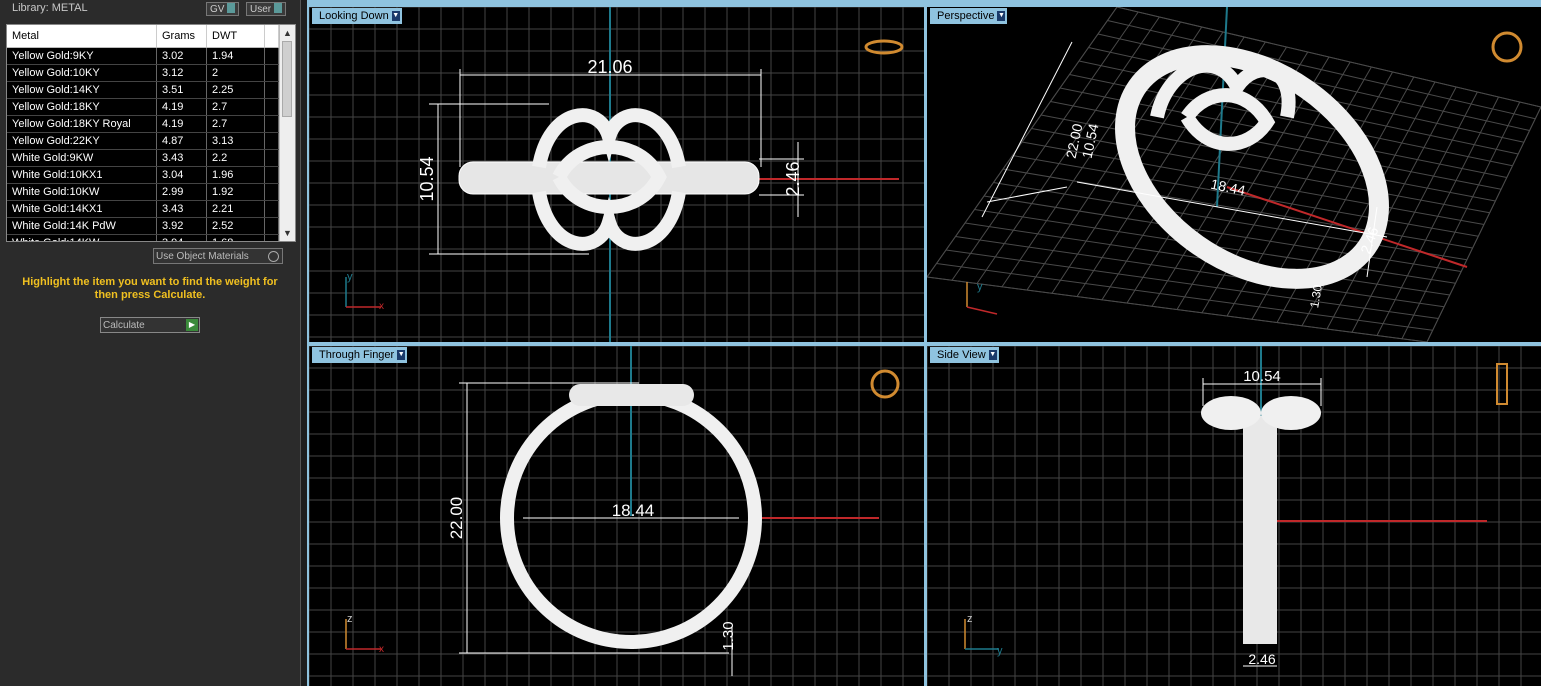 Image resolution: width=1541 pixels, height=686 pixels. What do you see at coordinates (182, 90) in the screenshot?
I see `cell-grams: 3.51` at bounding box center [182, 90].